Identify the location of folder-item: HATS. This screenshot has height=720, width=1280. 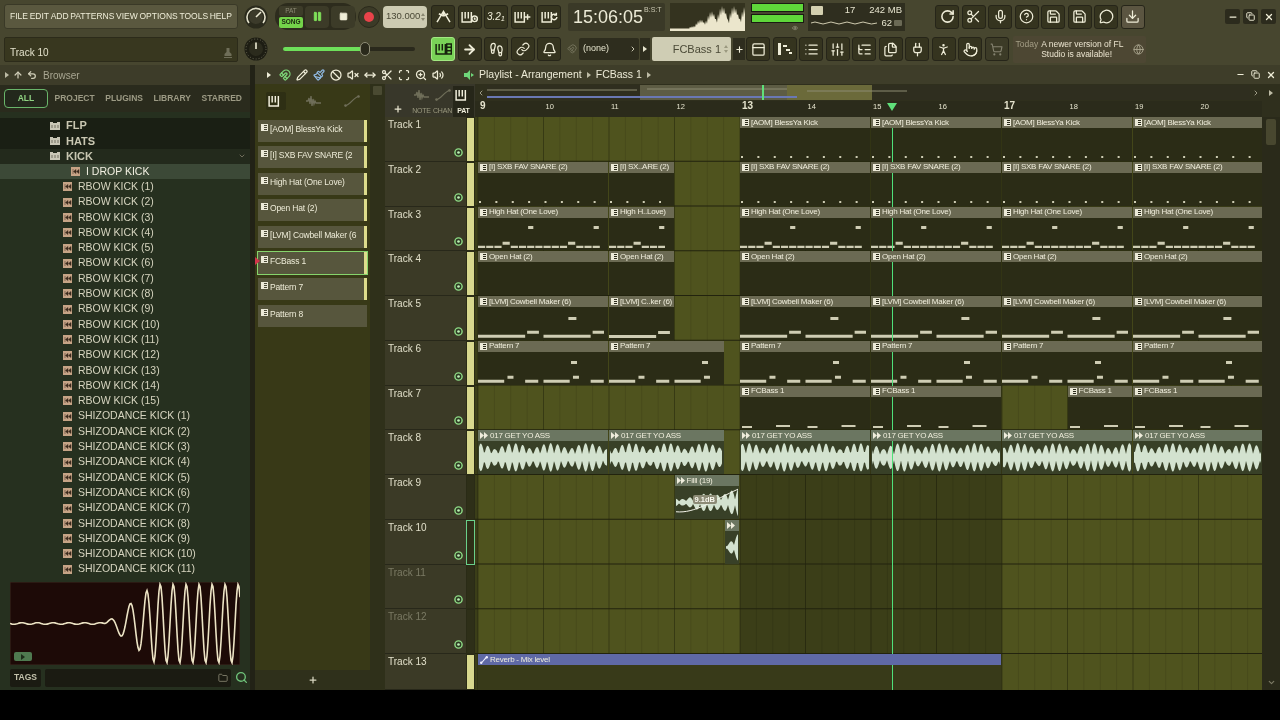
(125, 141).